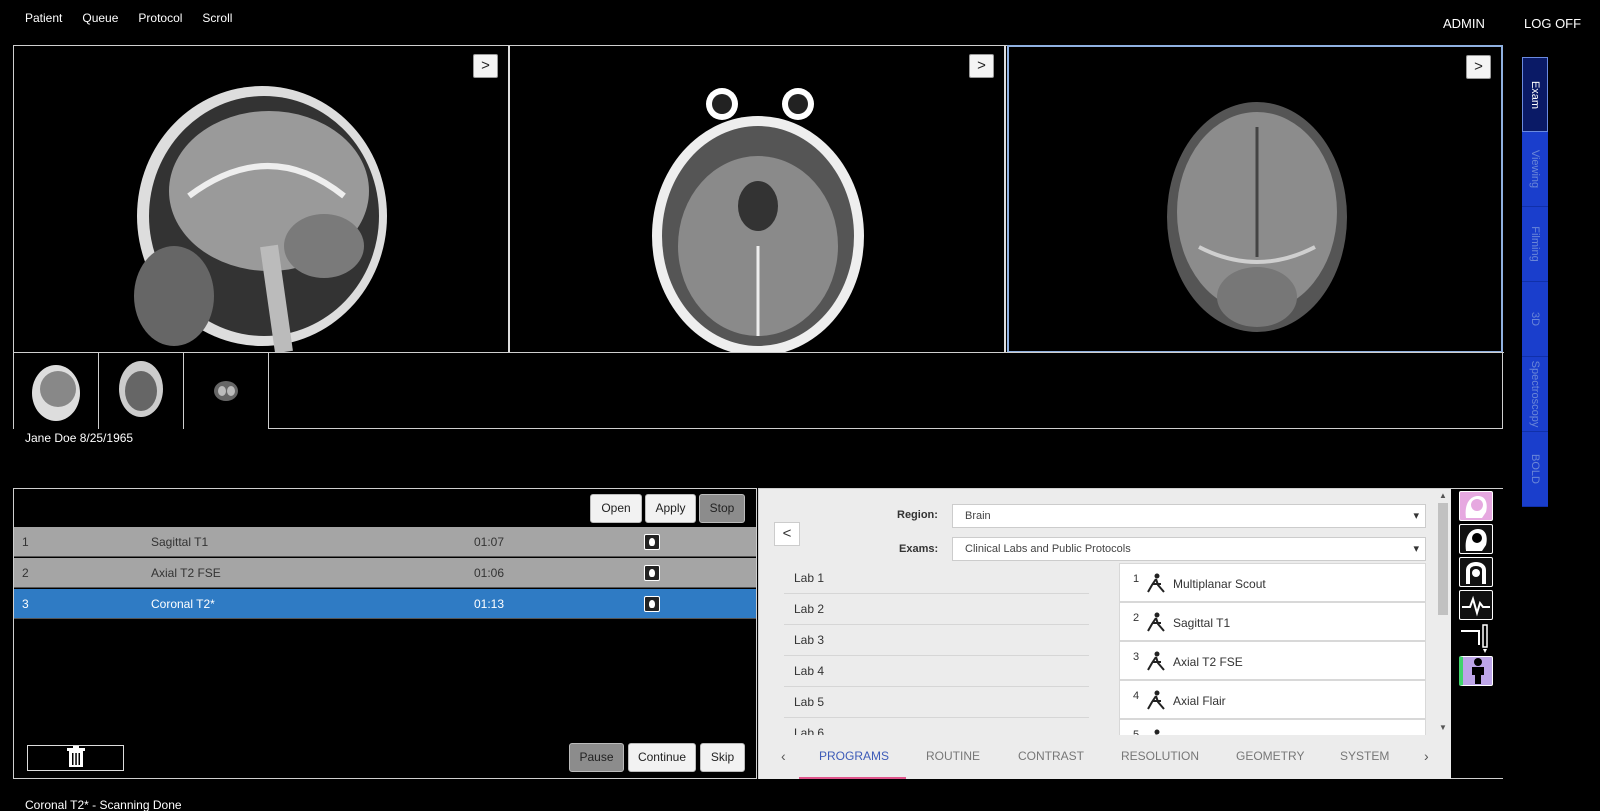 The width and height of the screenshot is (1600, 811). What do you see at coordinates (260, 219) in the screenshot?
I see `sagittal-mri-image` at bounding box center [260, 219].